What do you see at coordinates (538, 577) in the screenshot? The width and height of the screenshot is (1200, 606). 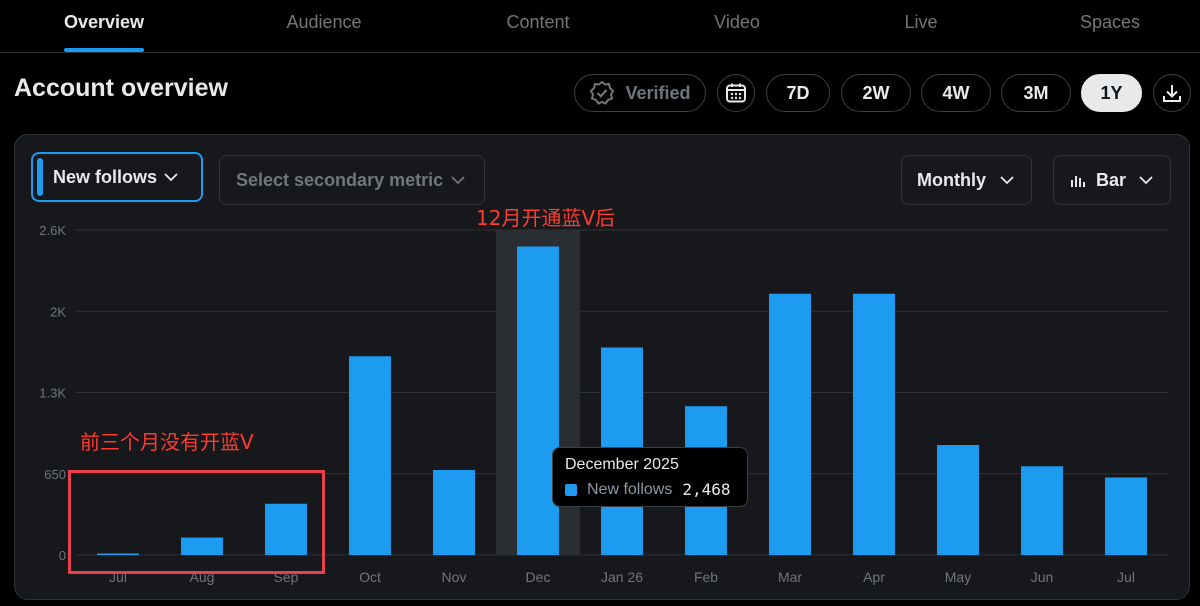 I see `x-tick-label: Dec` at bounding box center [538, 577].